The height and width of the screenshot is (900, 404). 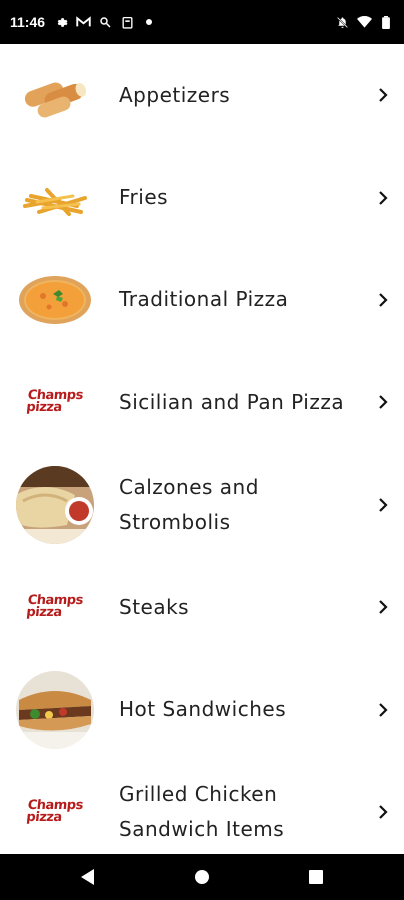 What do you see at coordinates (364, 22) in the screenshot?
I see `wifi-icon` at bounding box center [364, 22].